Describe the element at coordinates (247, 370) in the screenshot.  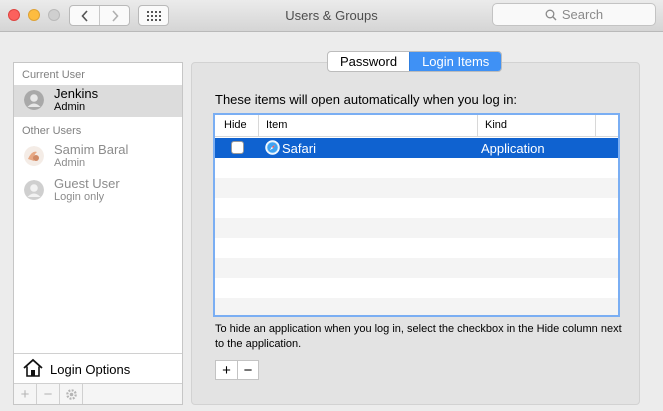
I see `remove-login-item-button: −` at that location.